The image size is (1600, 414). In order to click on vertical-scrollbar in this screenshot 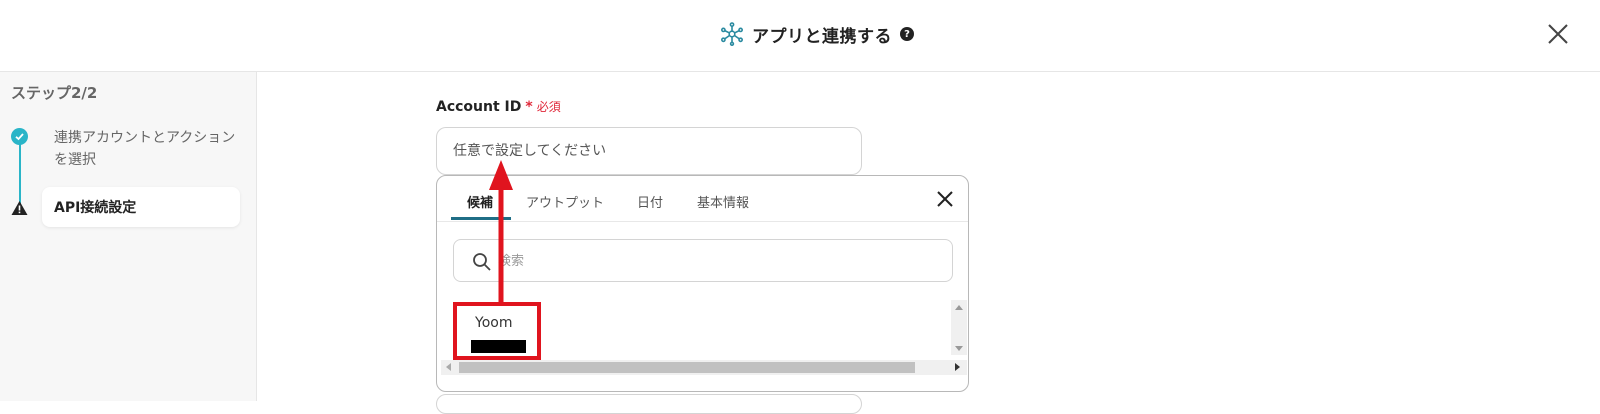, I will do `click(959, 327)`.